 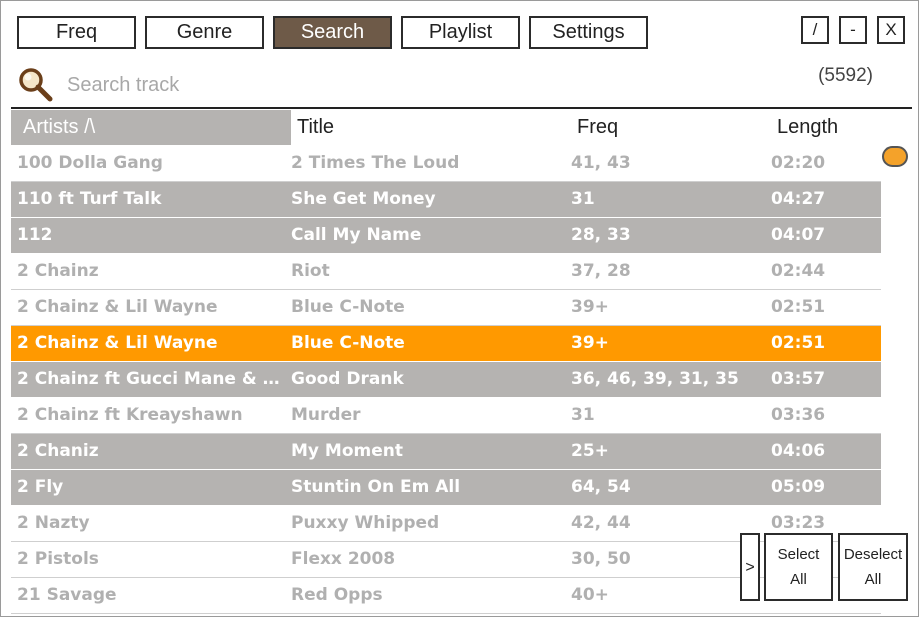 What do you see at coordinates (652, 127) in the screenshot?
I see `column-header-freq: Freq` at bounding box center [652, 127].